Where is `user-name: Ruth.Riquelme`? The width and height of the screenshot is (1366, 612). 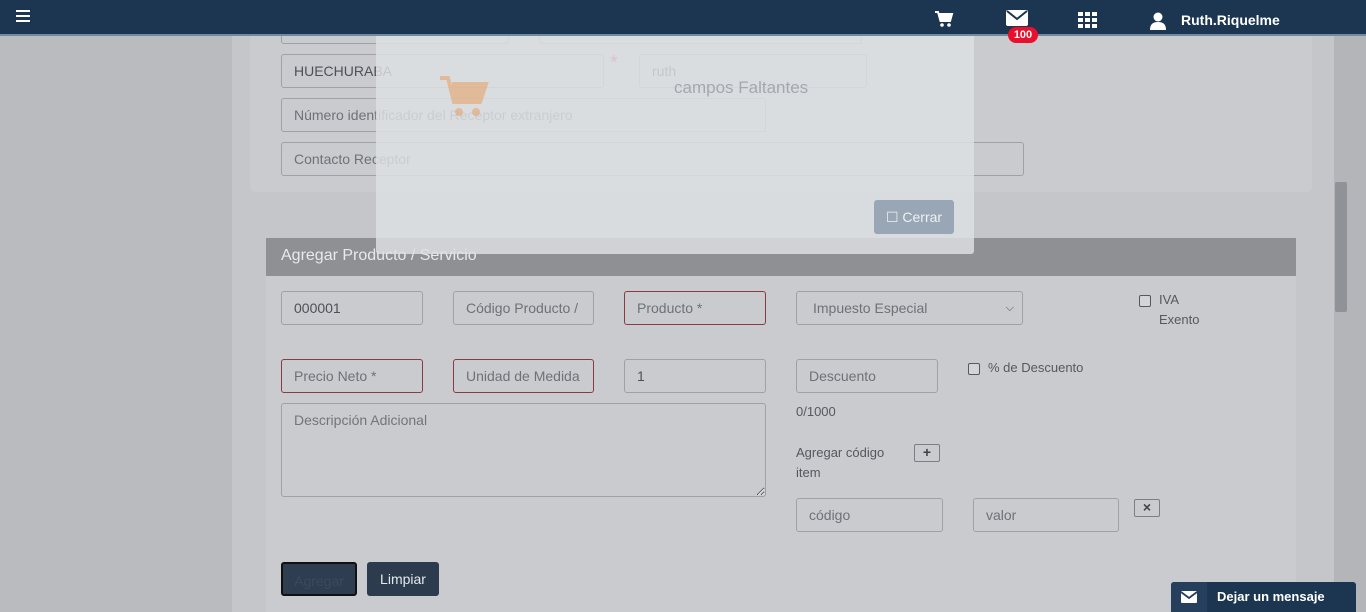
user-name: Ruth.Riquelme is located at coordinates (1230, 20).